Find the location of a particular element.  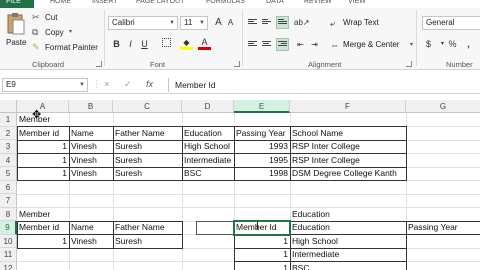

select-all-corner is located at coordinates (8, 106).